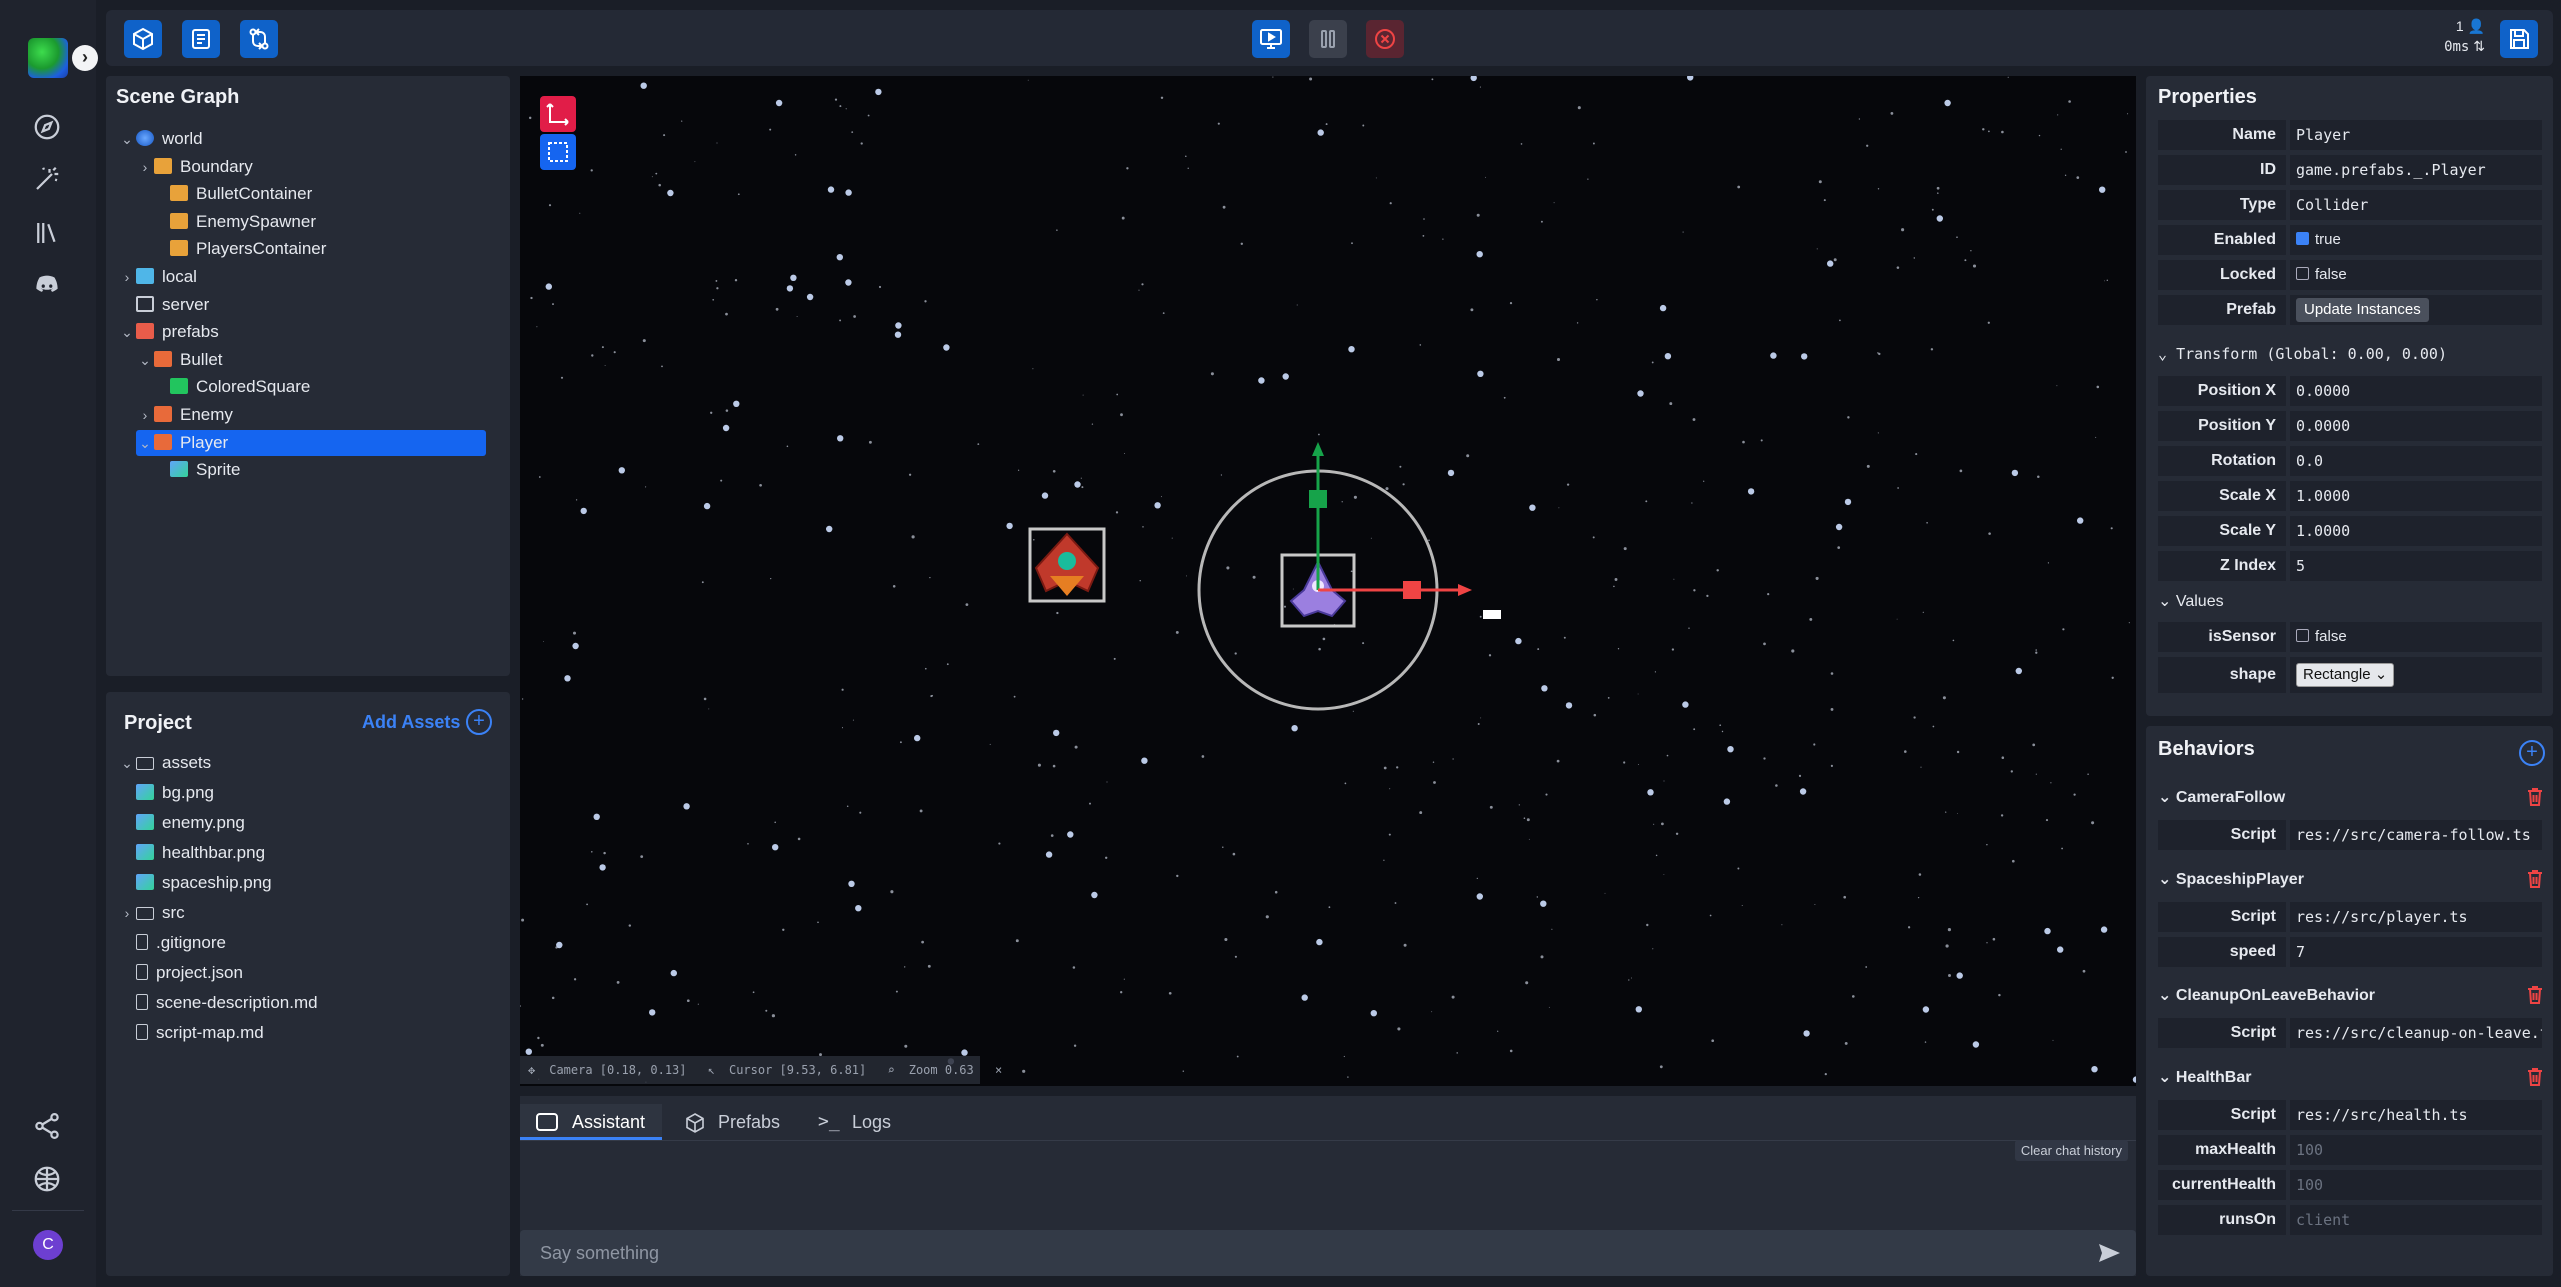 This screenshot has width=2561, height=1287. What do you see at coordinates (479, 722) in the screenshot?
I see `plus-circle-icon: +` at bounding box center [479, 722].